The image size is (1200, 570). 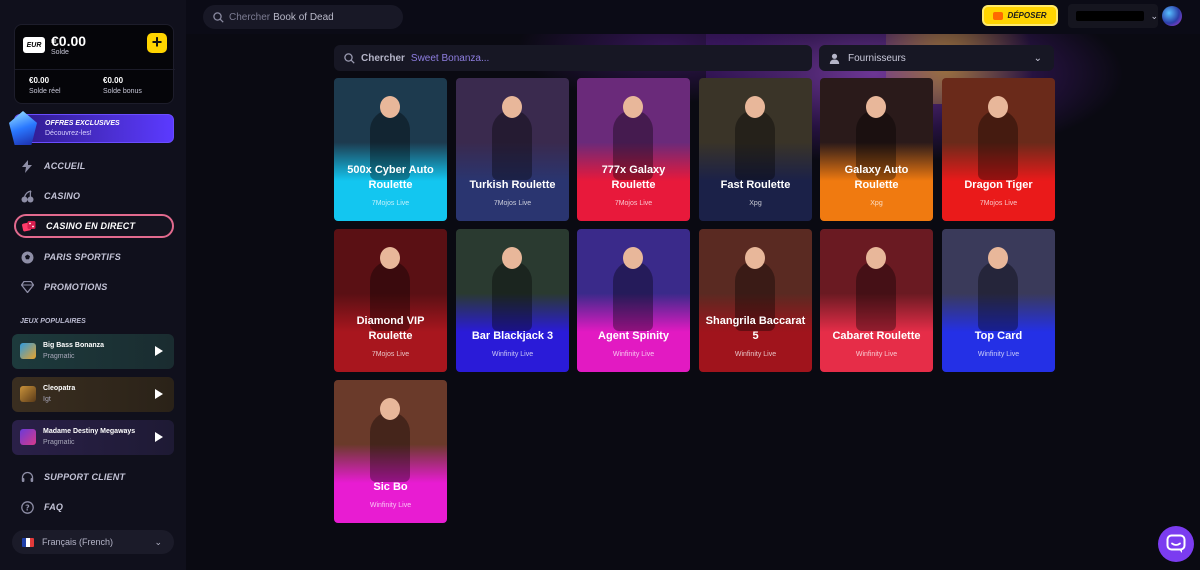 What do you see at coordinates (94, 287) in the screenshot?
I see `nav-item-promotions: PROMOTIONS` at bounding box center [94, 287].